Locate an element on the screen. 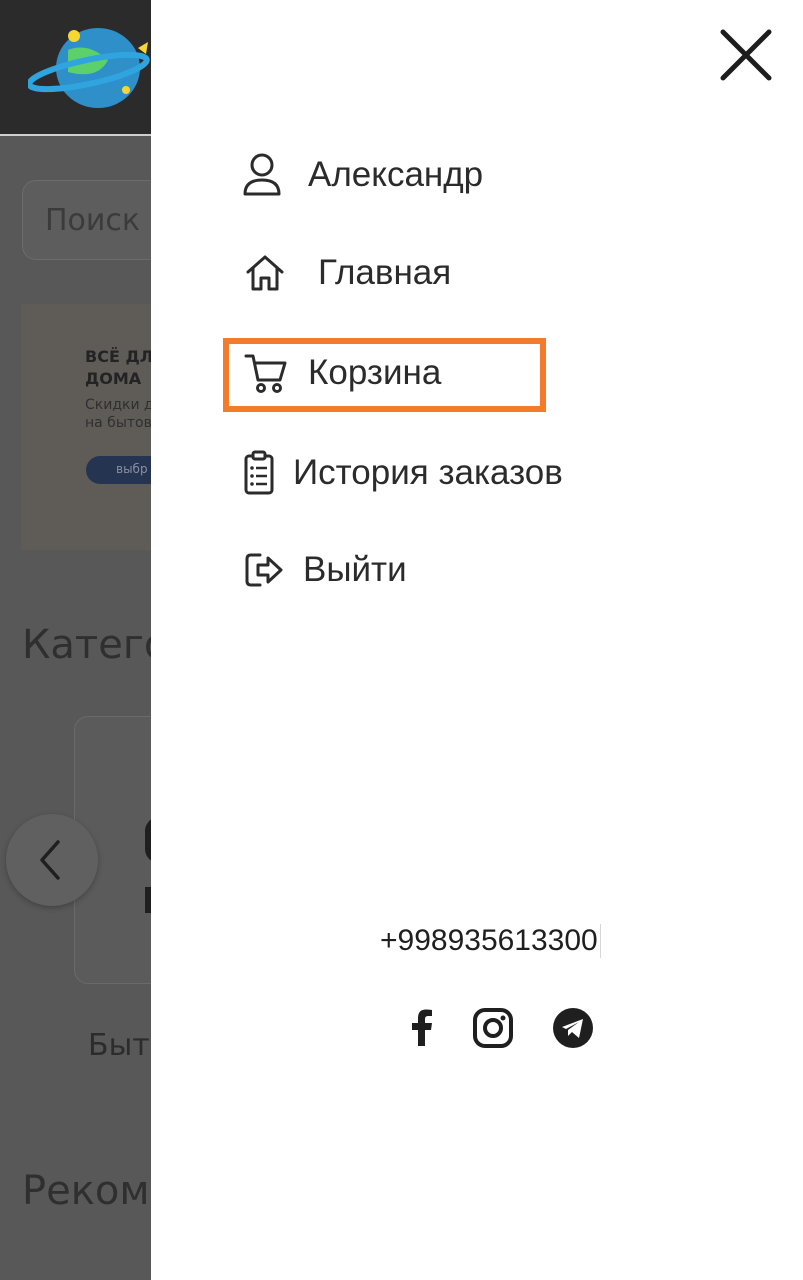  telegram-icon is located at coordinates (573, 1028).